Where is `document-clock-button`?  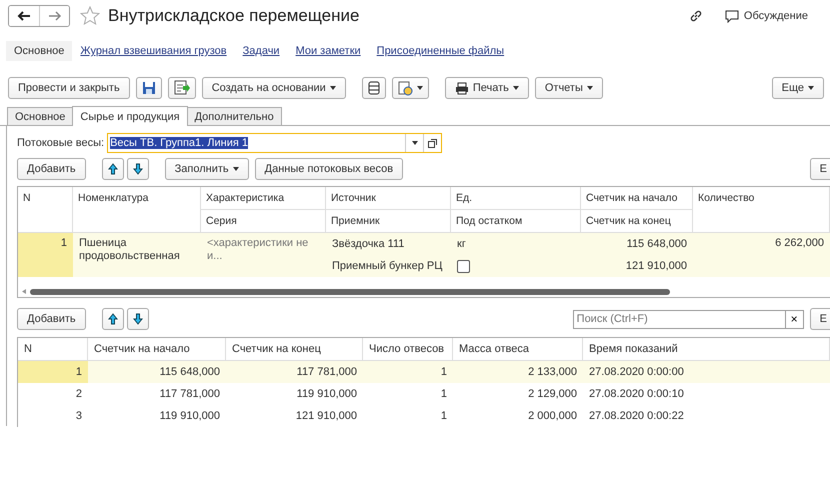 document-clock-button is located at coordinates (410, 88).